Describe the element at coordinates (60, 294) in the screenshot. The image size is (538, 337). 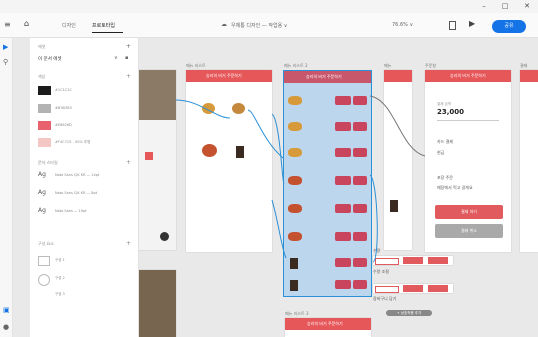
I see `component-label: 구성 3` at that location.